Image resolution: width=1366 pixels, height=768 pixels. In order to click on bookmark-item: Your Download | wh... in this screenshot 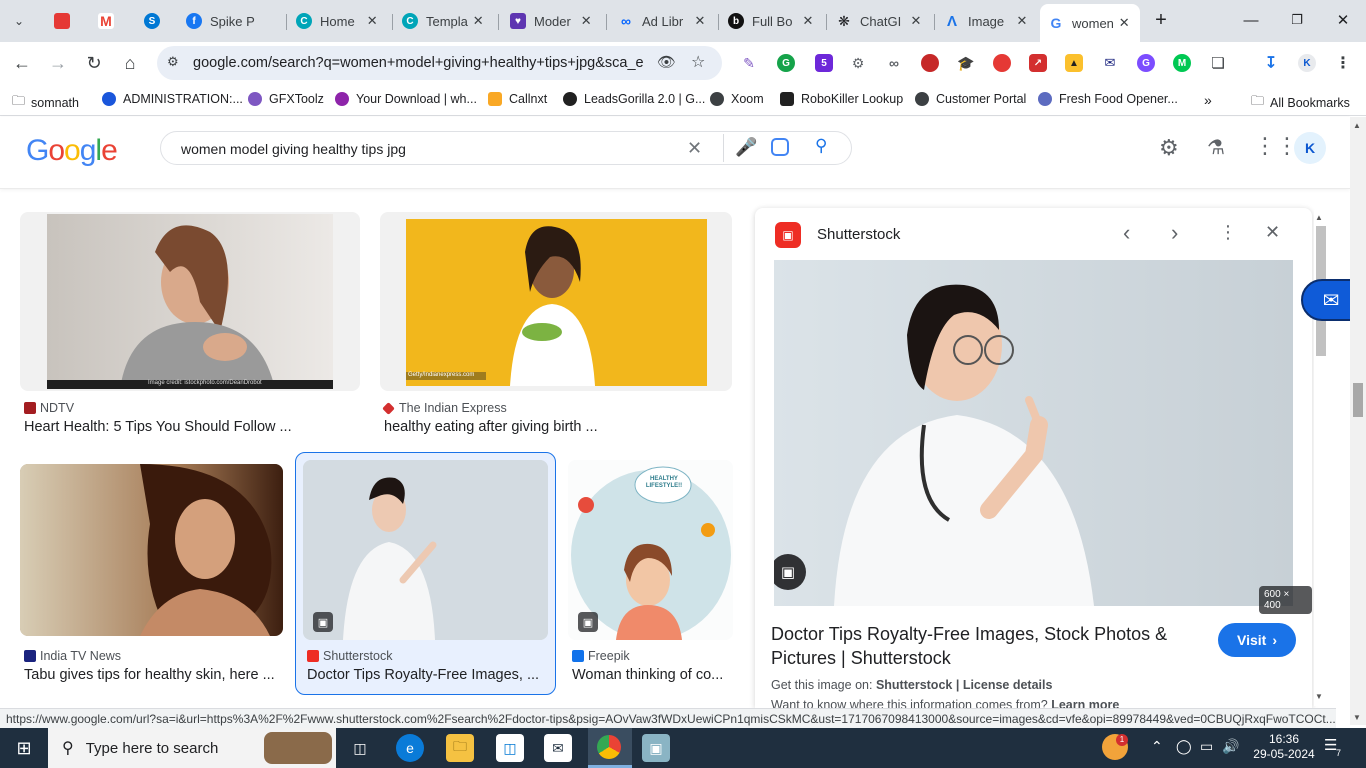, I will do `click(406, 99)`.